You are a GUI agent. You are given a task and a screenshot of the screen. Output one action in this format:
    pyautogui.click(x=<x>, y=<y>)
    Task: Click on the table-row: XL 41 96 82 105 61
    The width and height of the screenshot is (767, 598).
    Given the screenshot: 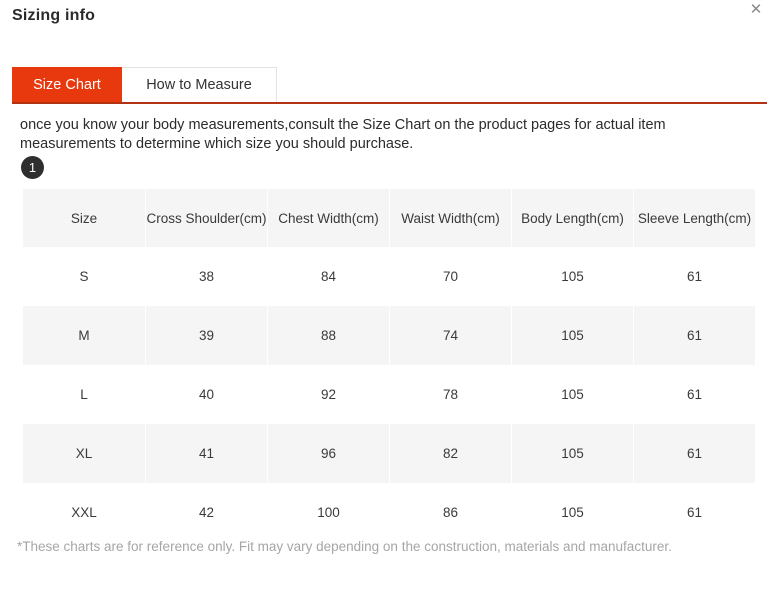 What is the action you would take?
    pyautogui.click(x=389, y=453)
    